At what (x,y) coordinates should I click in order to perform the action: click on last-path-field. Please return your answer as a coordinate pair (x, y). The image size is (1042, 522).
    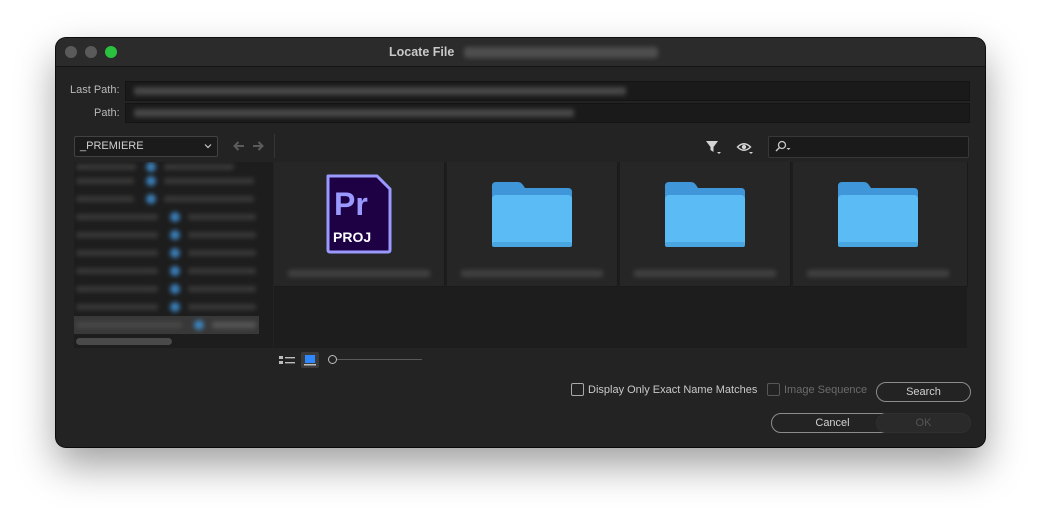
    Looking at the image, I should click on (547, 91).